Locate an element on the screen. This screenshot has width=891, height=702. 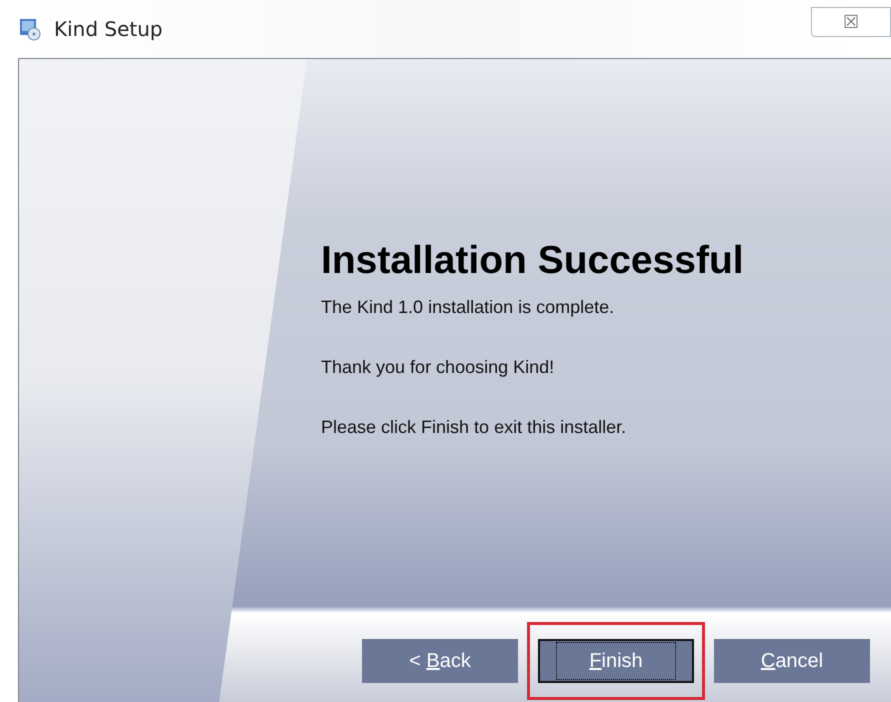
heading: Installation Successful is located at coordinates (533, 261).